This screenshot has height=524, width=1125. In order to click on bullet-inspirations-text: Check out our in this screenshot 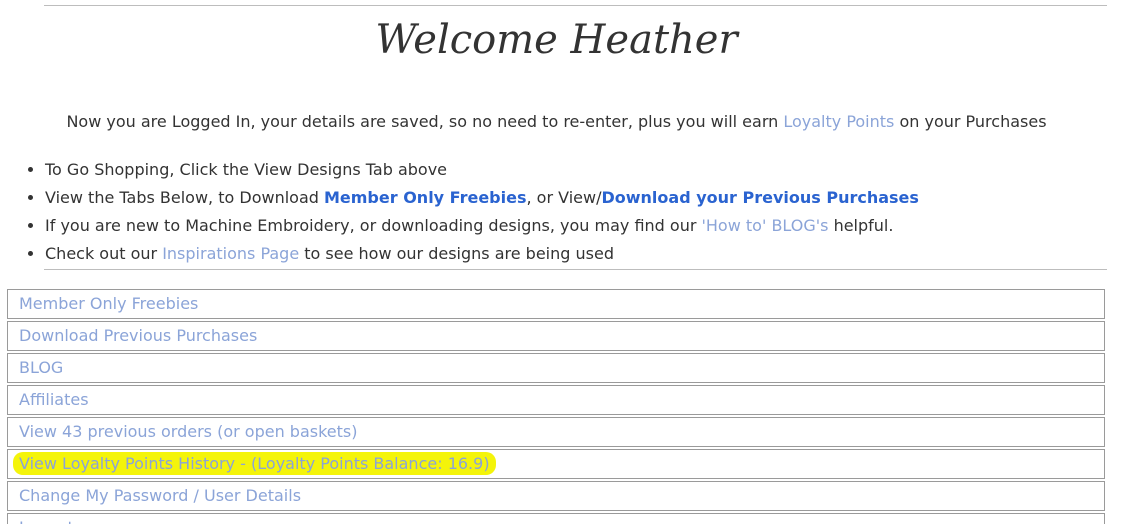, I will do `click(104, 253)`.